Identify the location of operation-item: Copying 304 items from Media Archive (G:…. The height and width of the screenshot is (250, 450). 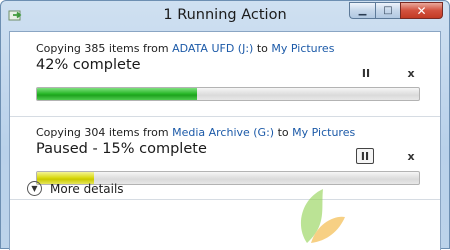
(236, 141).